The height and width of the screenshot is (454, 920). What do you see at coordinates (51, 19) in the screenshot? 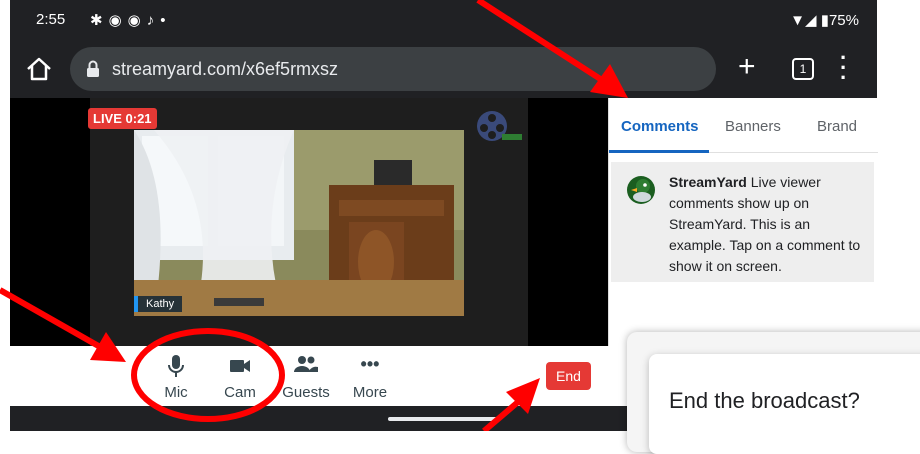
I see `status-time: 2:55` at bounding box center [51, 19].